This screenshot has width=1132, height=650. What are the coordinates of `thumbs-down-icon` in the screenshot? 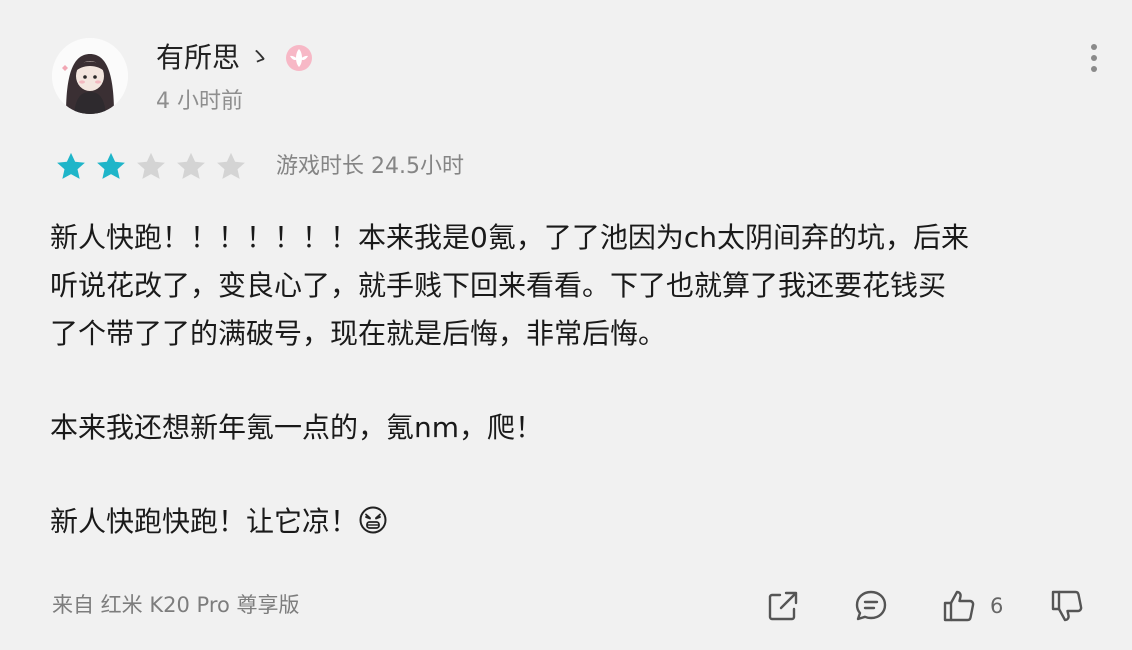 It's located at (1067, 606).